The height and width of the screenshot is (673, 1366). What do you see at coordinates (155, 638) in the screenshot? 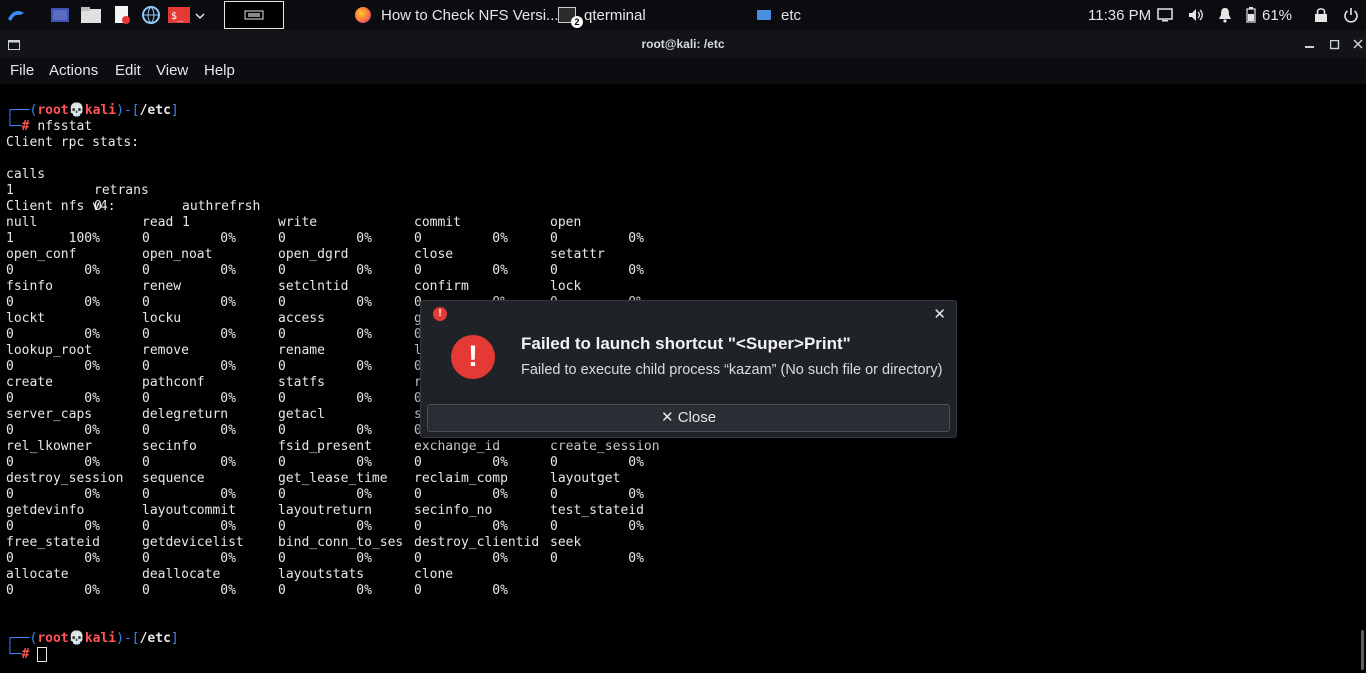
I see `prompt-dir: /etc` at bounding box center [155, 638].